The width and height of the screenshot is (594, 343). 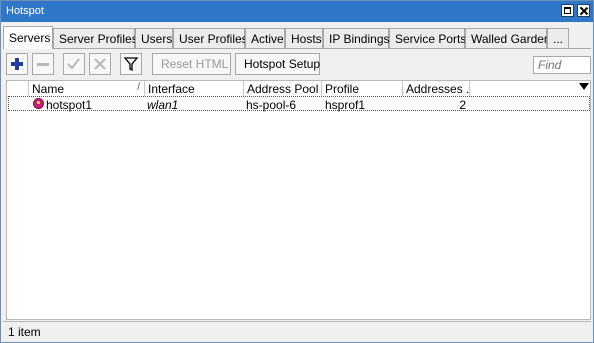 I want to click on tab-walled-garden: Walled Garden, so click(x=508, y=38).